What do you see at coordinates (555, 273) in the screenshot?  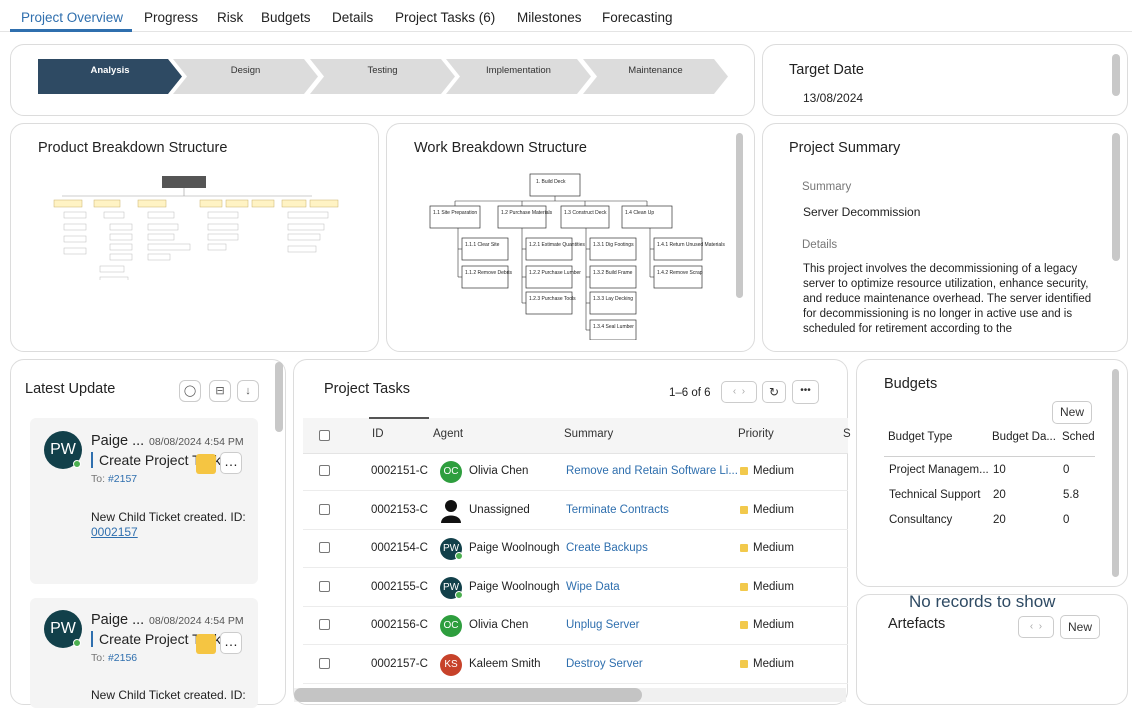 I see `wbs-node: 1.2.2 Purchase Lumber` at bounding box center [555, 273].